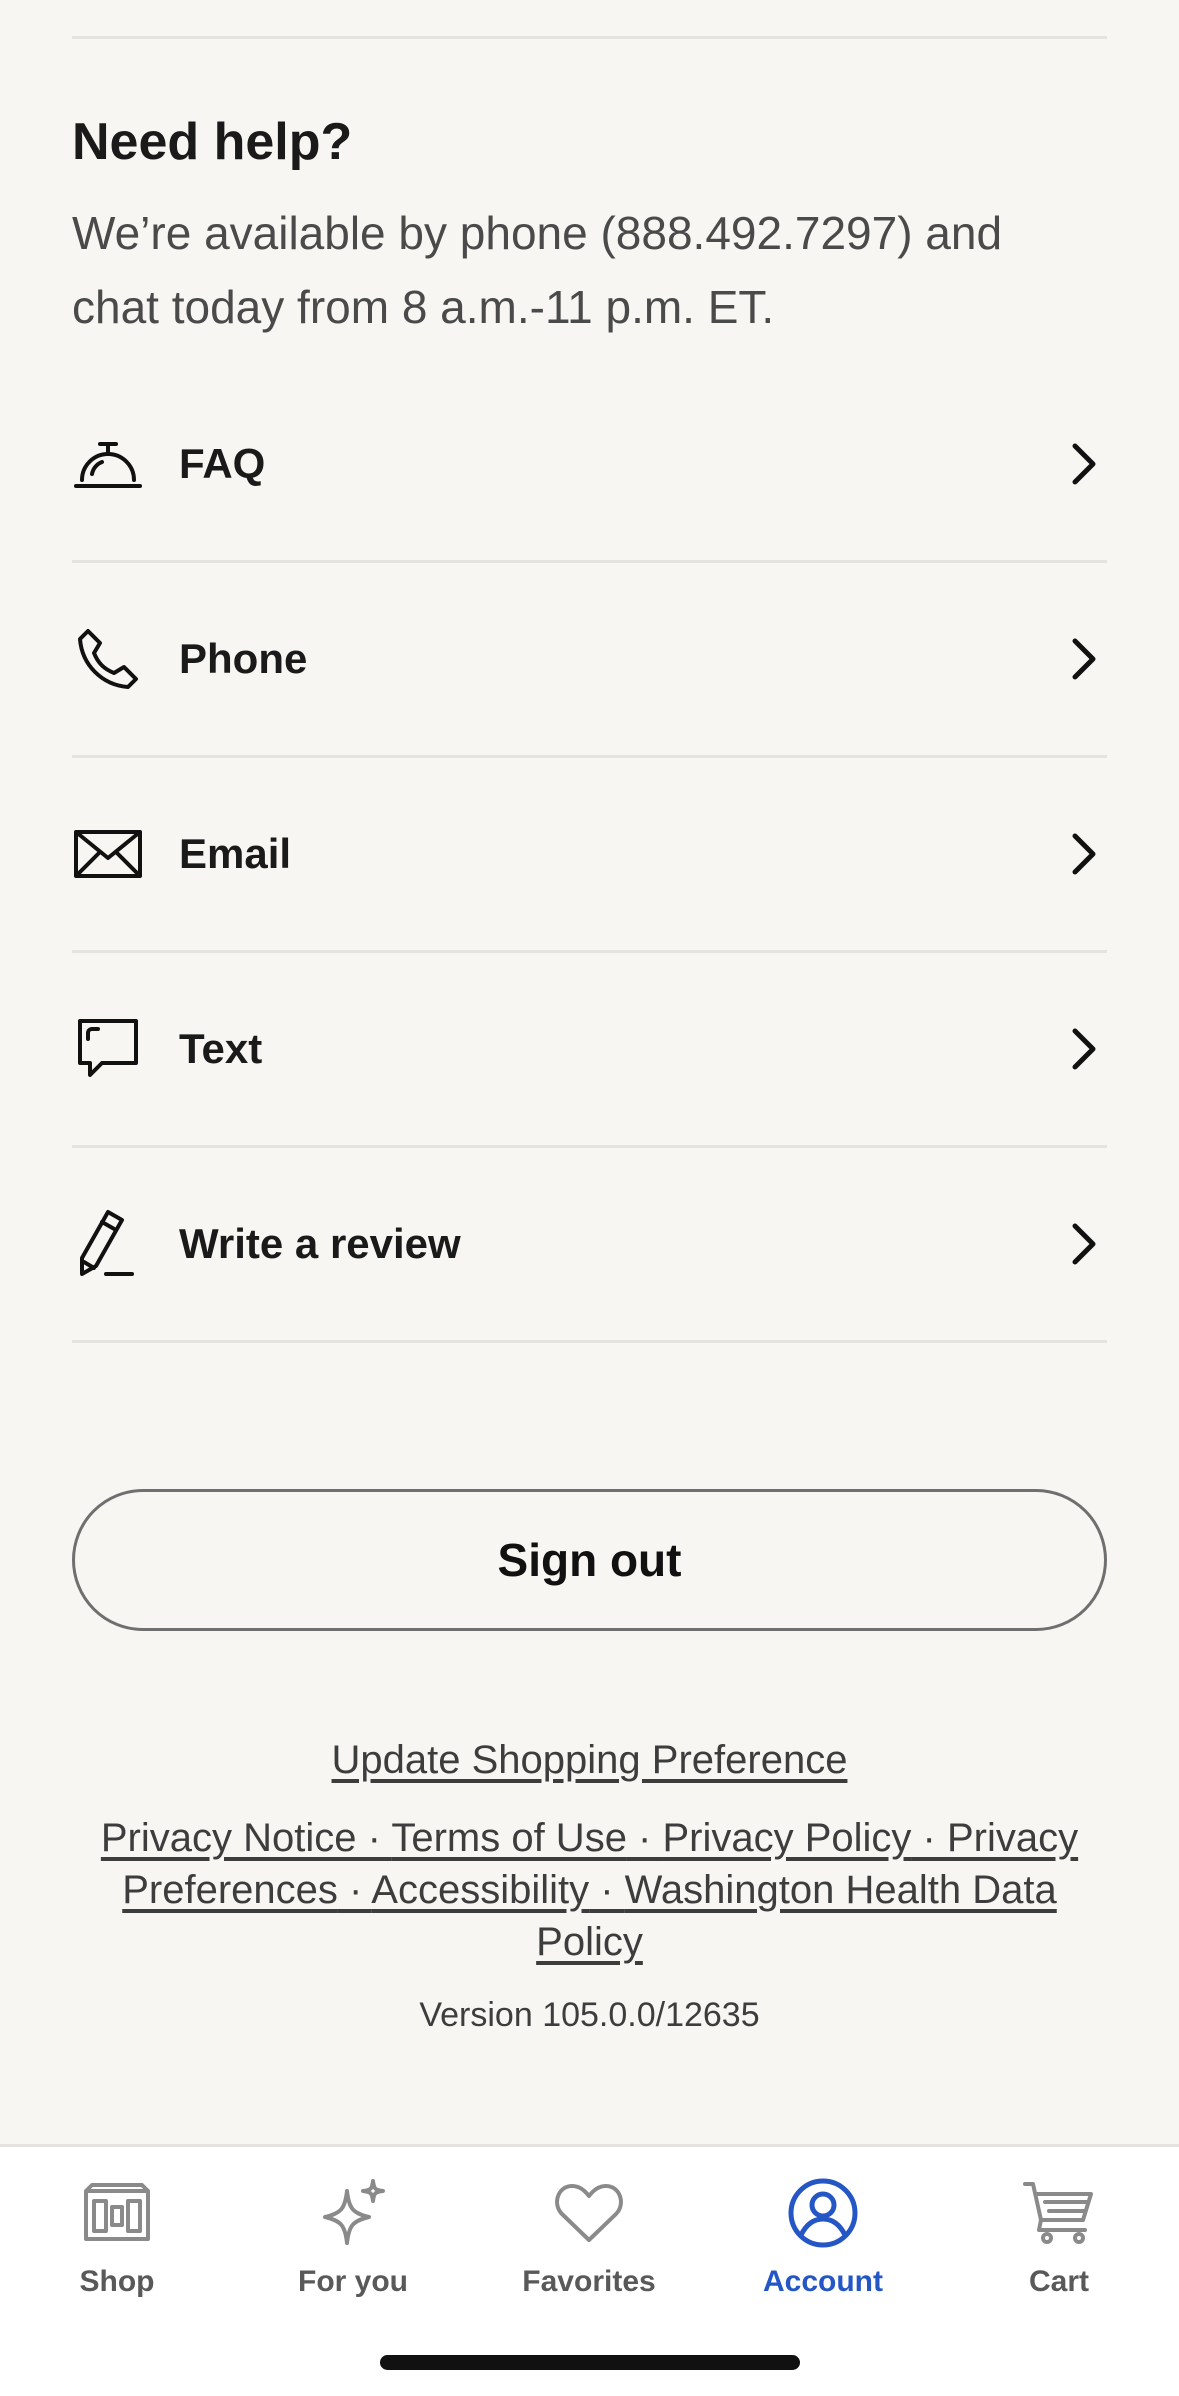 The image size is (1179, 2396). What do you see at coordinates (589, 2015) in the screenshot?
I see `app-version: Version 105.0.0/12635` at bounding box center [589, 2015].